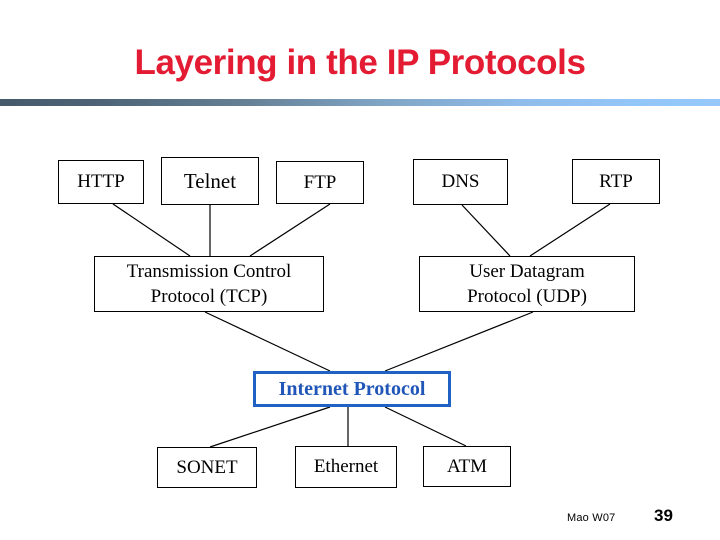 Image resolution: width=720 pixels, height=540 pixels. Describe the element at coordinates (210, 181) in the screenshot. I see `protocol-box-telnet: Telnet` at that location.